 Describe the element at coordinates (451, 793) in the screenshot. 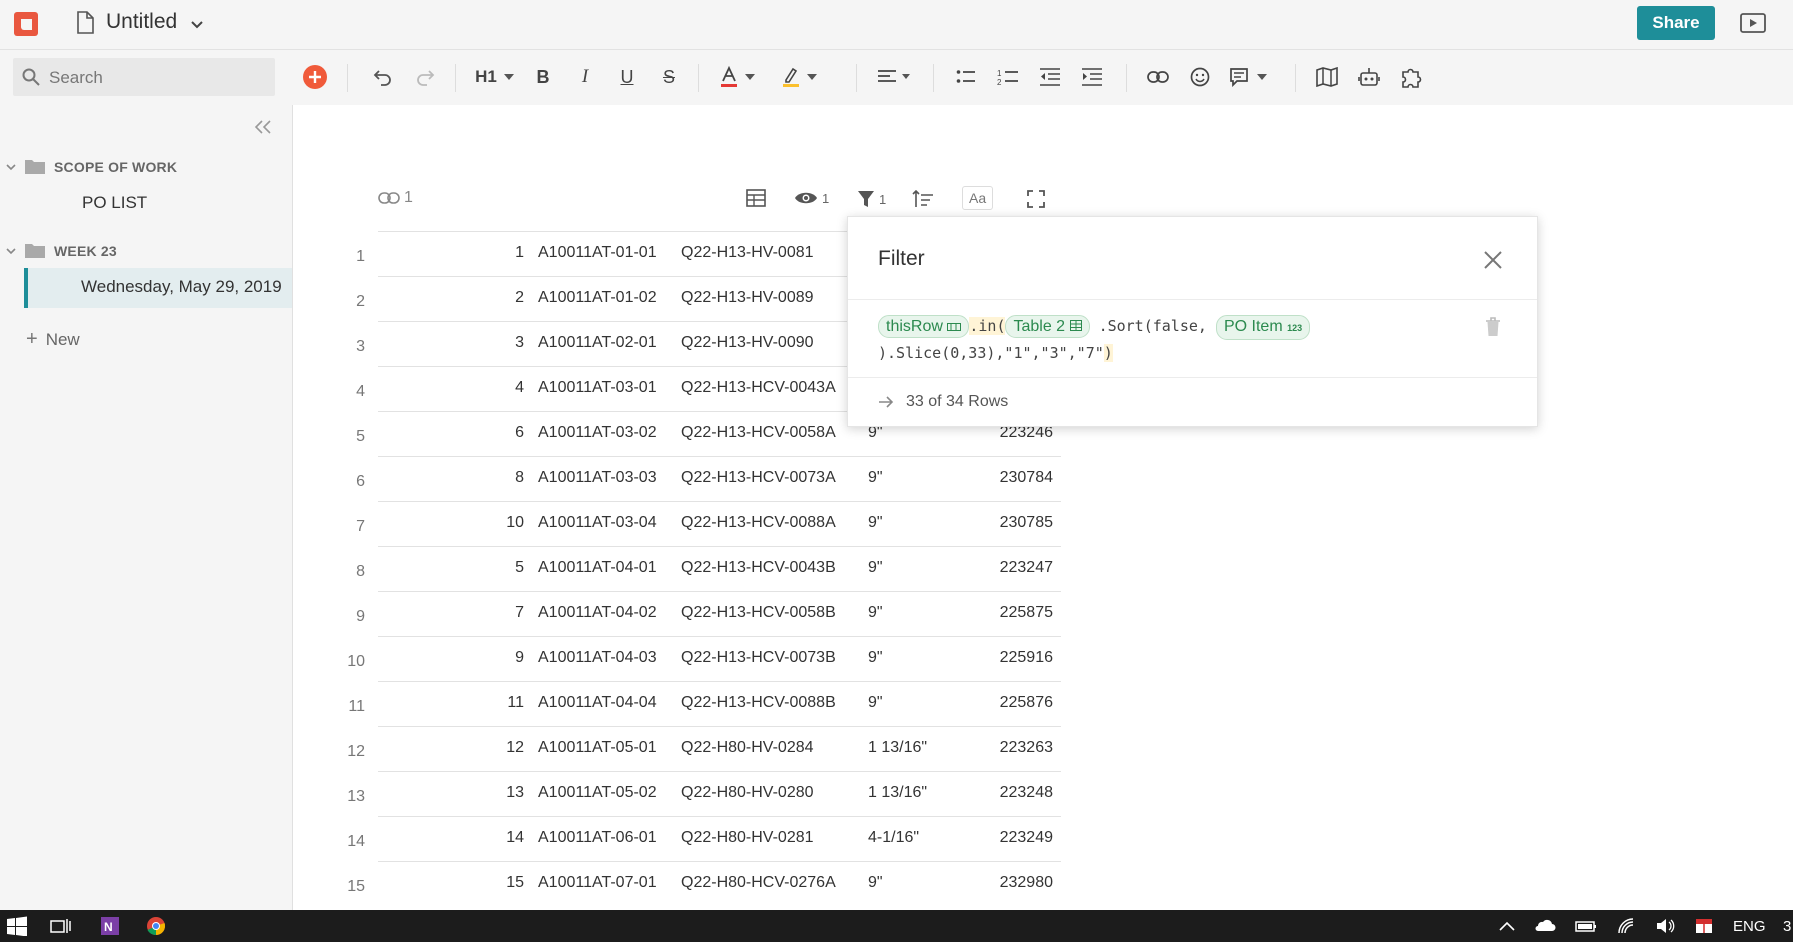

I see `table-cell: 13` at that location.